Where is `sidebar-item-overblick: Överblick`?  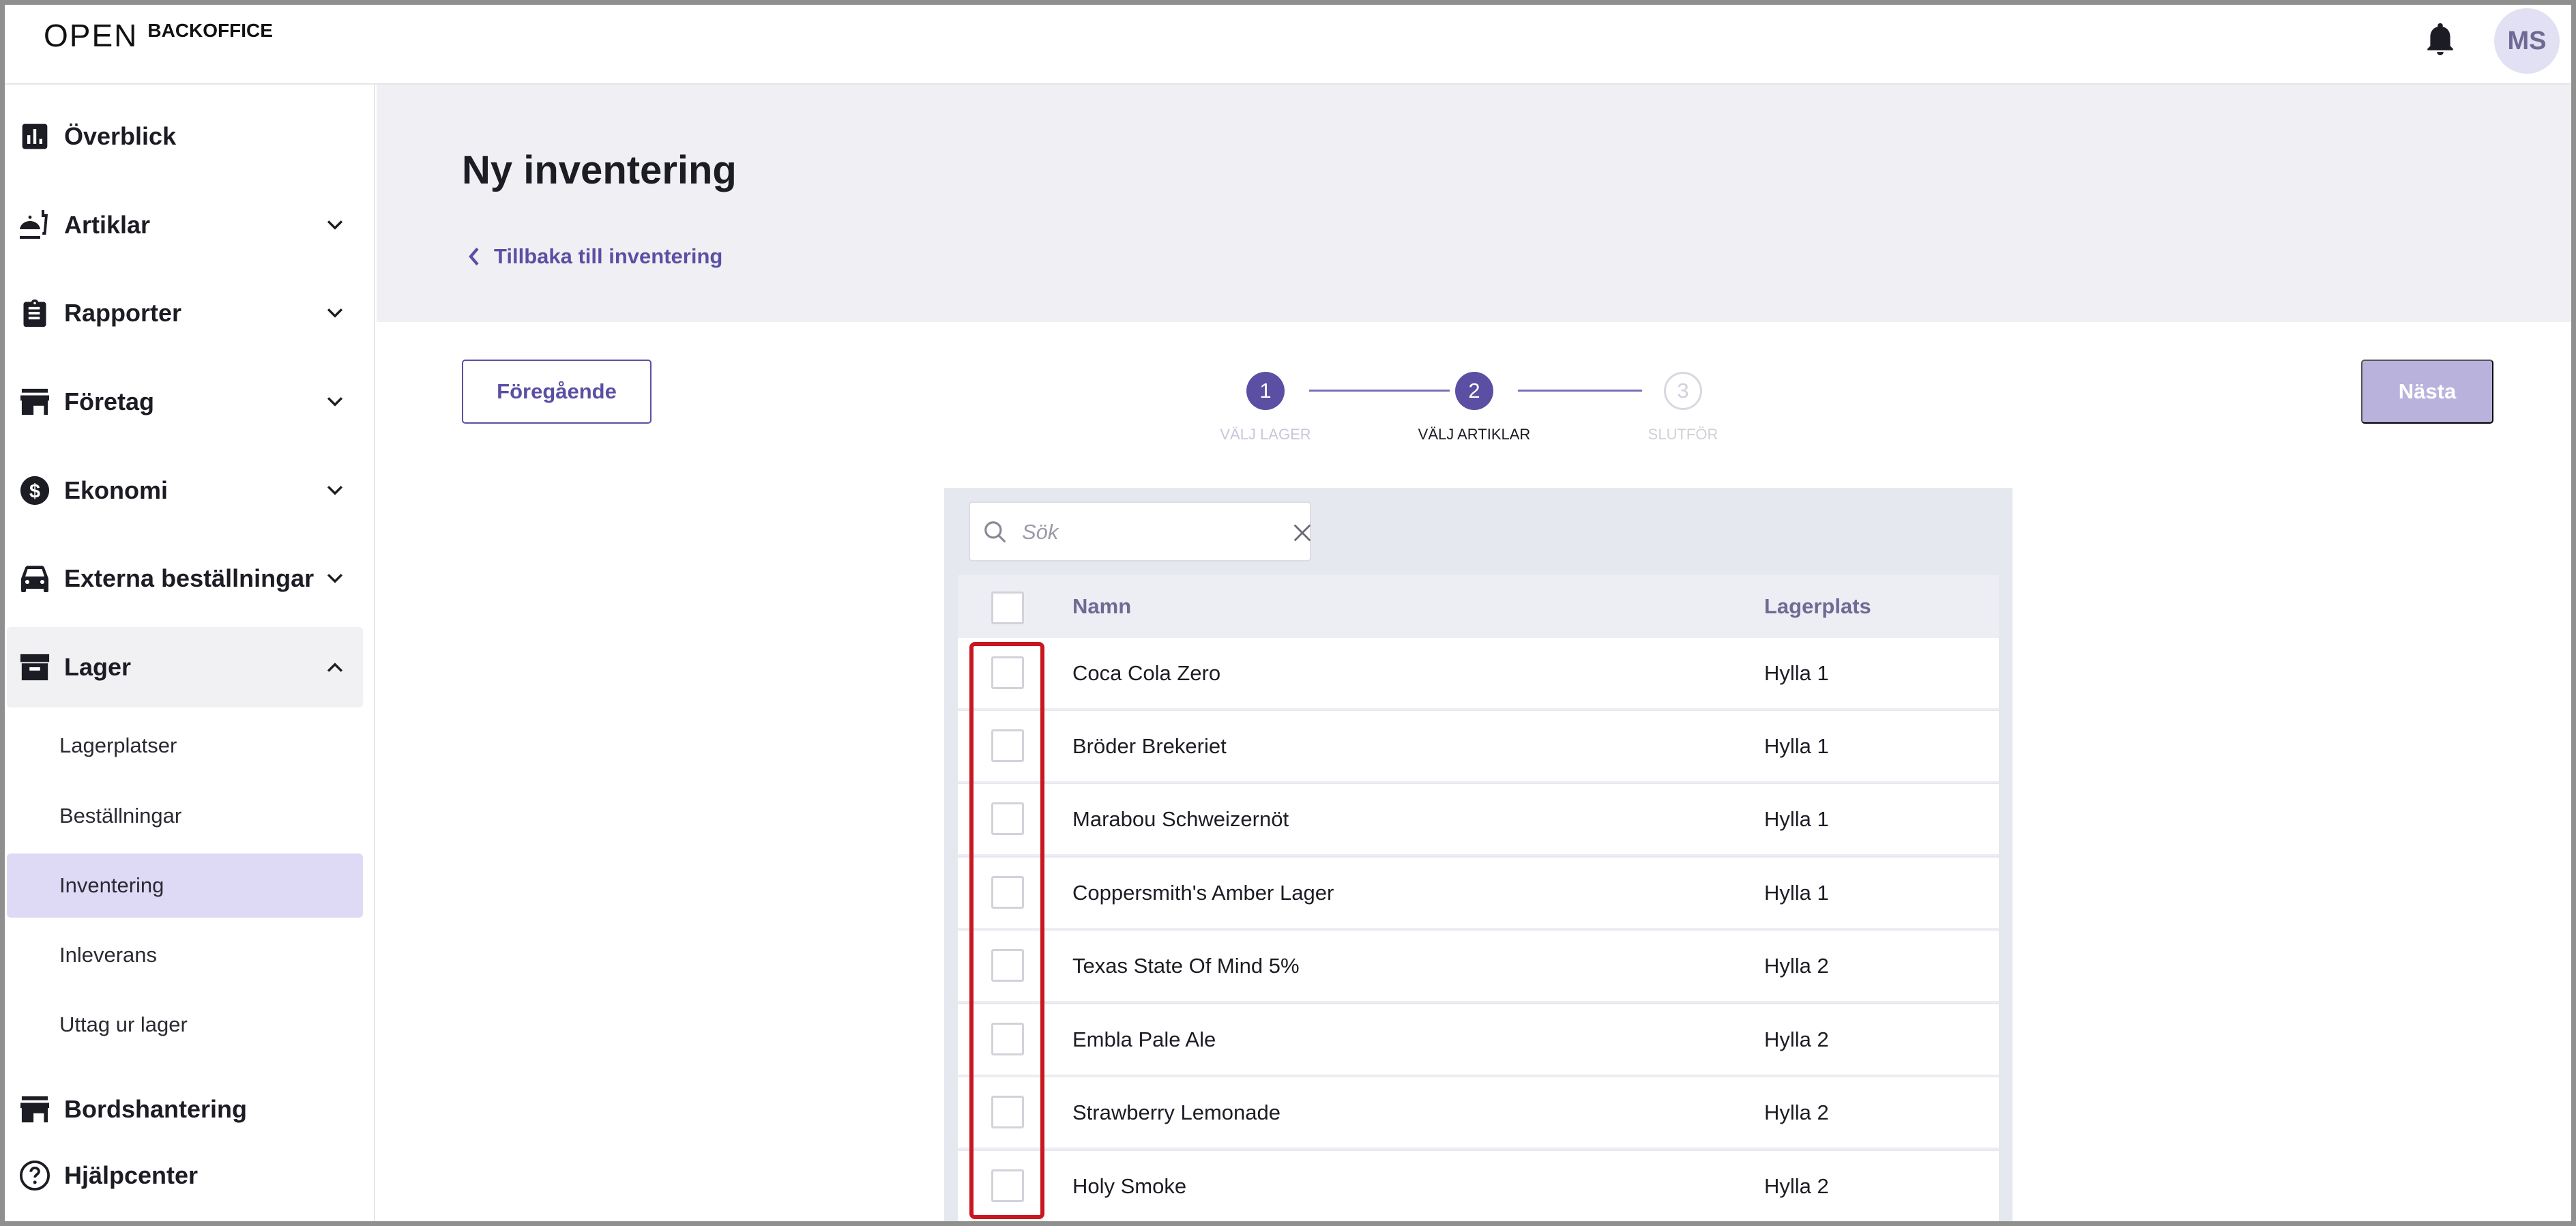 sidebar-item-overblick: Överblick is located at coordinates (185, 136).